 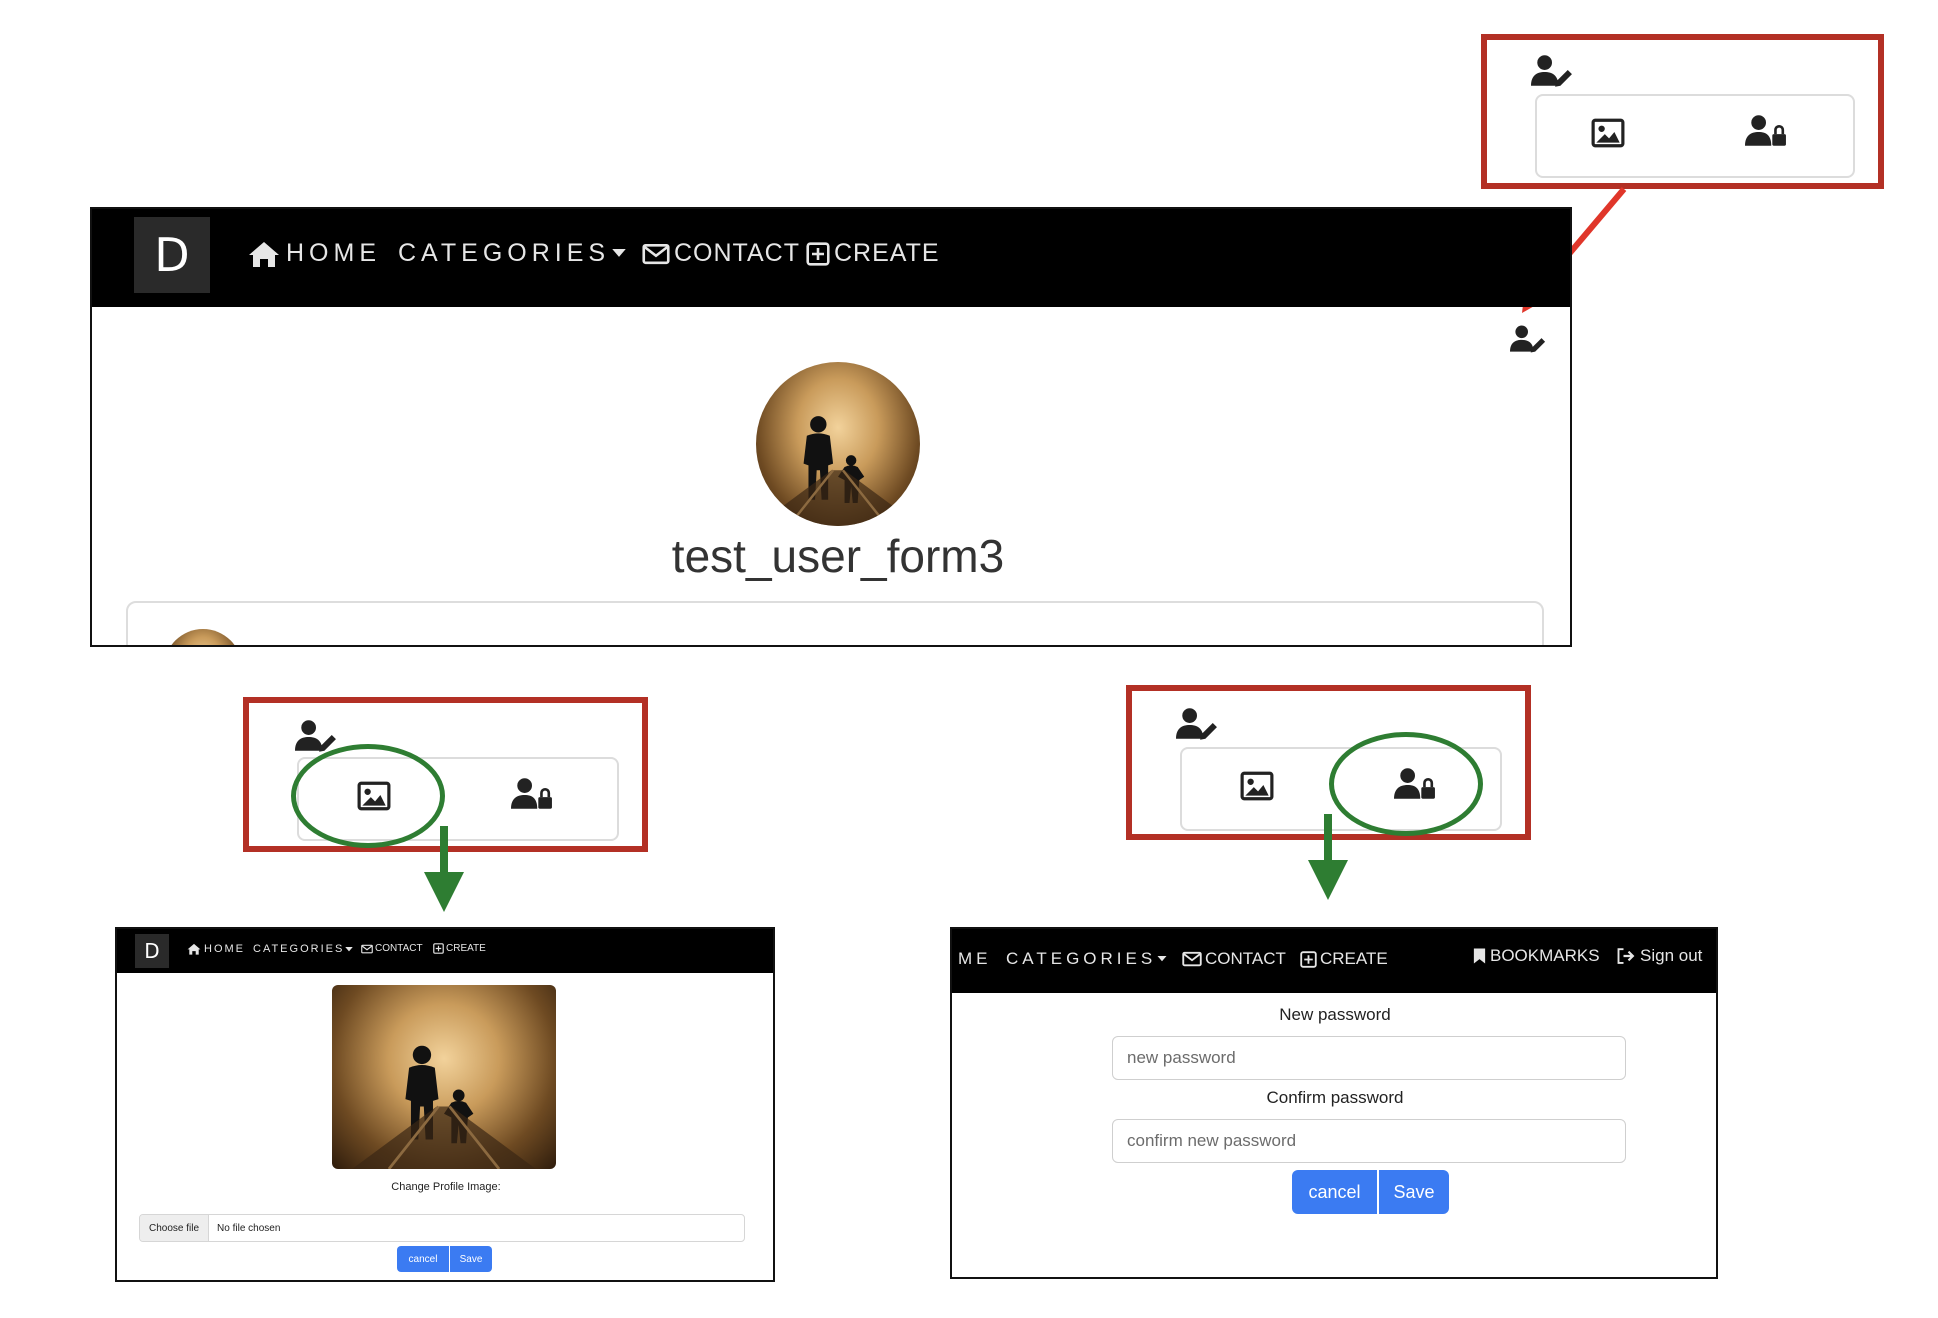 What do you see at coordinates (835, 623) in the screenshot?
I see `post-card` at bounding box center [835, 623].